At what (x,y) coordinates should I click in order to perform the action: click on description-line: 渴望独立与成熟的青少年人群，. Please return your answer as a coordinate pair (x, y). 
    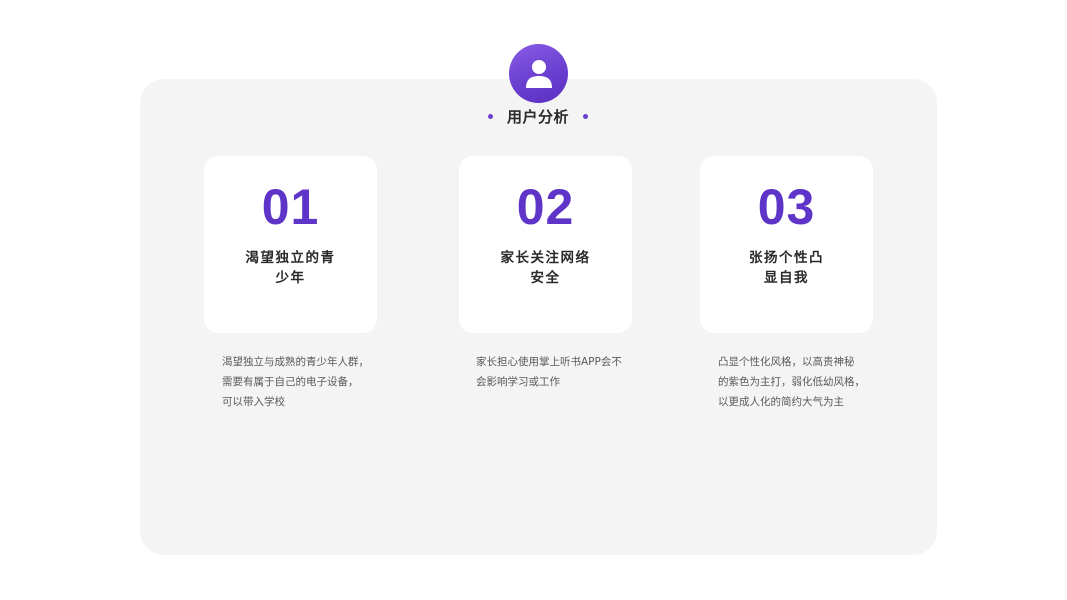
    Looking at the image, I should click on (295, 362).